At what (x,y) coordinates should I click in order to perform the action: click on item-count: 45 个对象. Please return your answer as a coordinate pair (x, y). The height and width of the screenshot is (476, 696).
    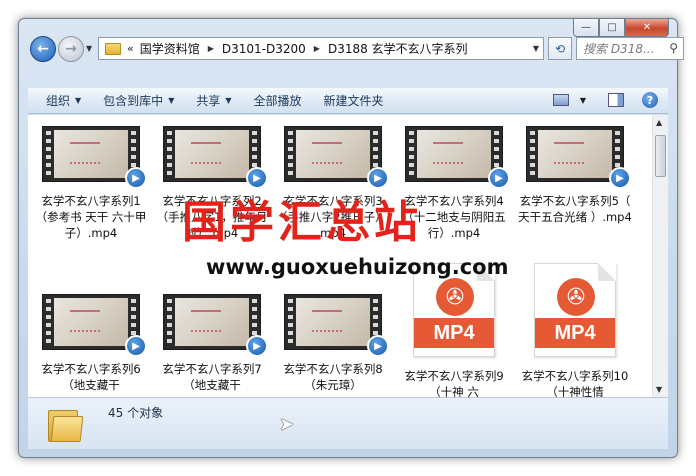
    Looking at the image, I should click on (136, 413).